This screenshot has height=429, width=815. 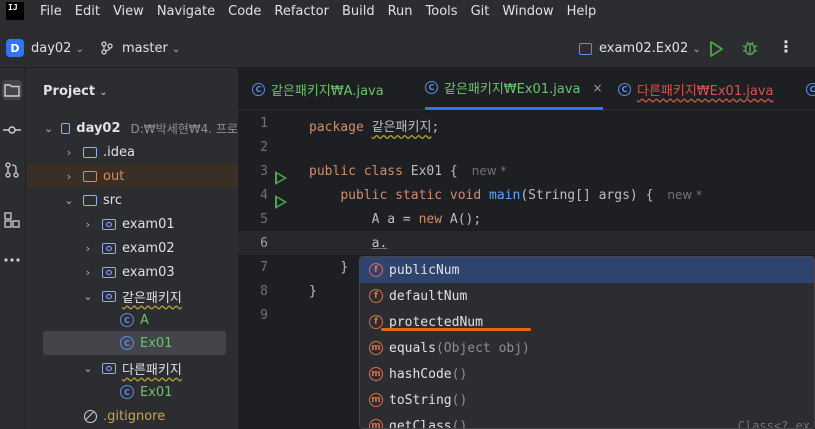 I want to click on tree-item-idea: › .idea, so click(x=132, y=152).